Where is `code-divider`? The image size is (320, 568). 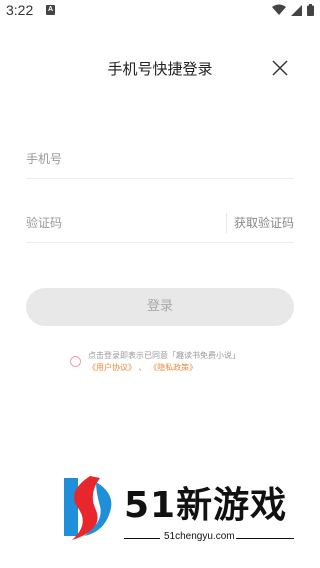
code-divider is located at coordinates (226, 223).